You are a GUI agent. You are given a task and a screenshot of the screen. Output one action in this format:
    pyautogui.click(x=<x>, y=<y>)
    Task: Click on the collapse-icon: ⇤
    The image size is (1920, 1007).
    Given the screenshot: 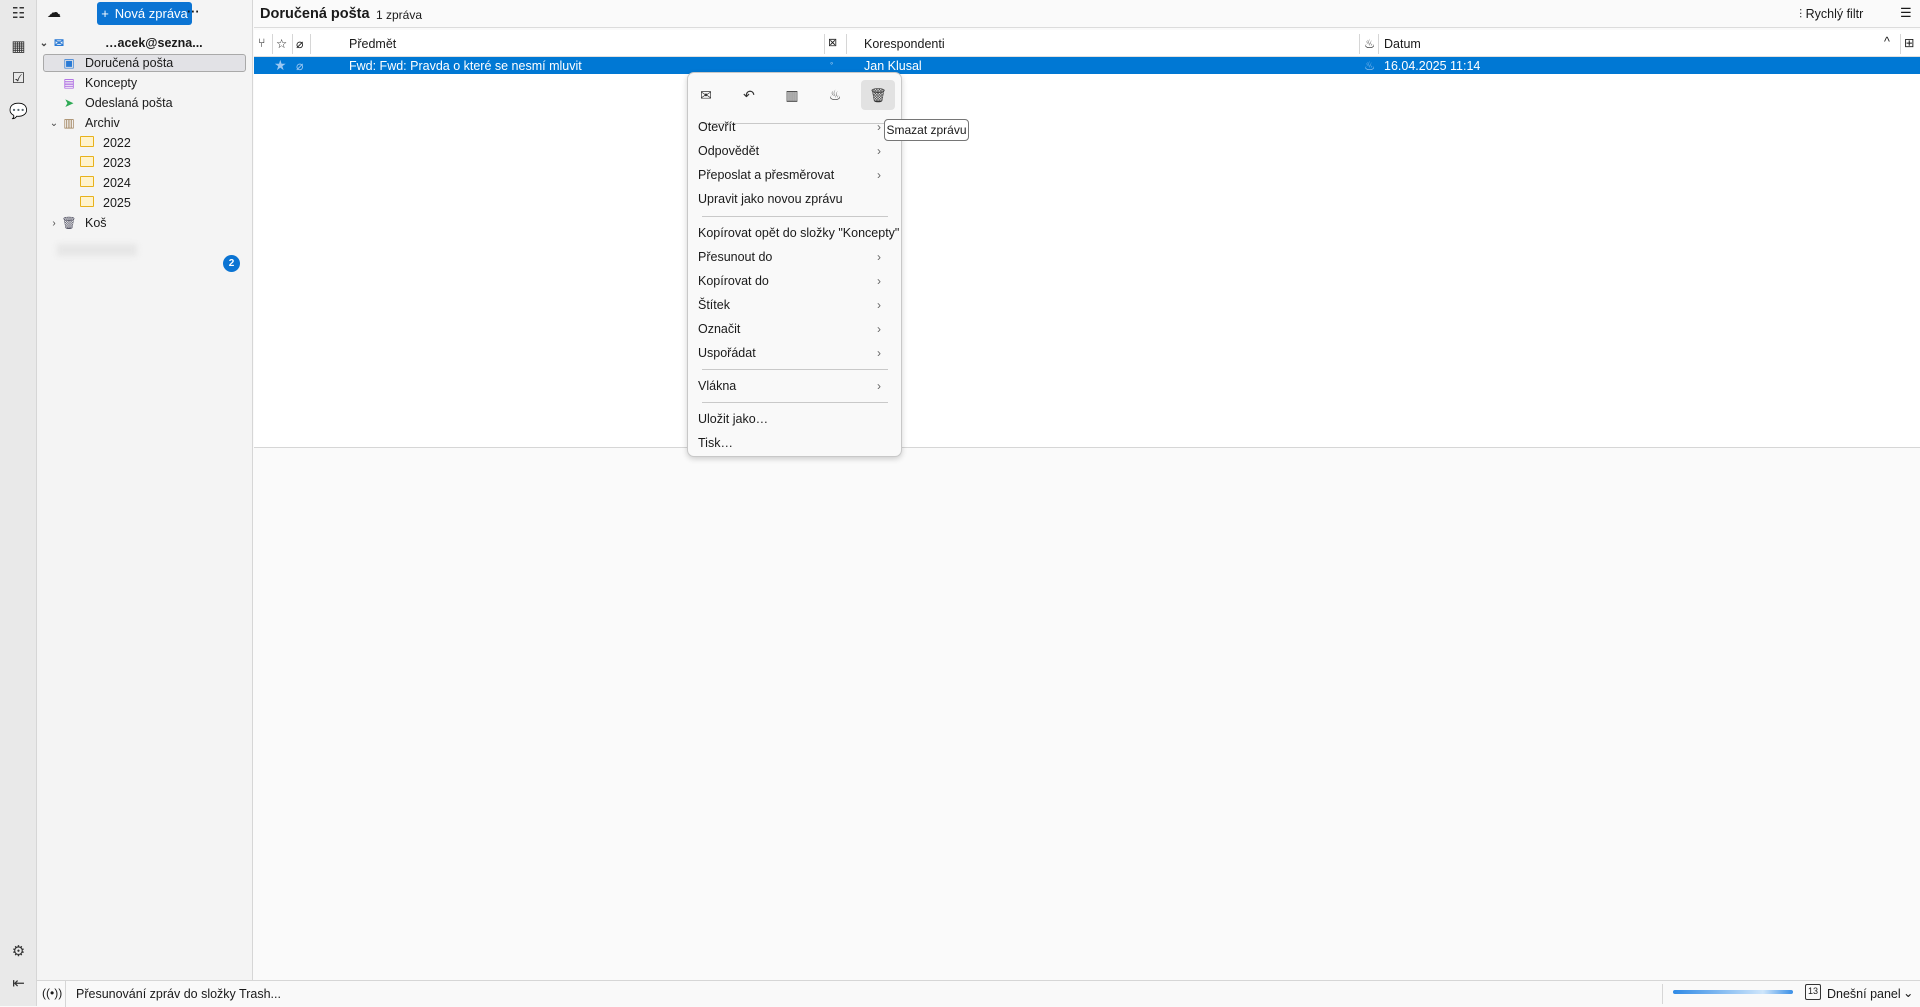 What is the action you would take?
    pyautogui.click(x=18, y=983)
    